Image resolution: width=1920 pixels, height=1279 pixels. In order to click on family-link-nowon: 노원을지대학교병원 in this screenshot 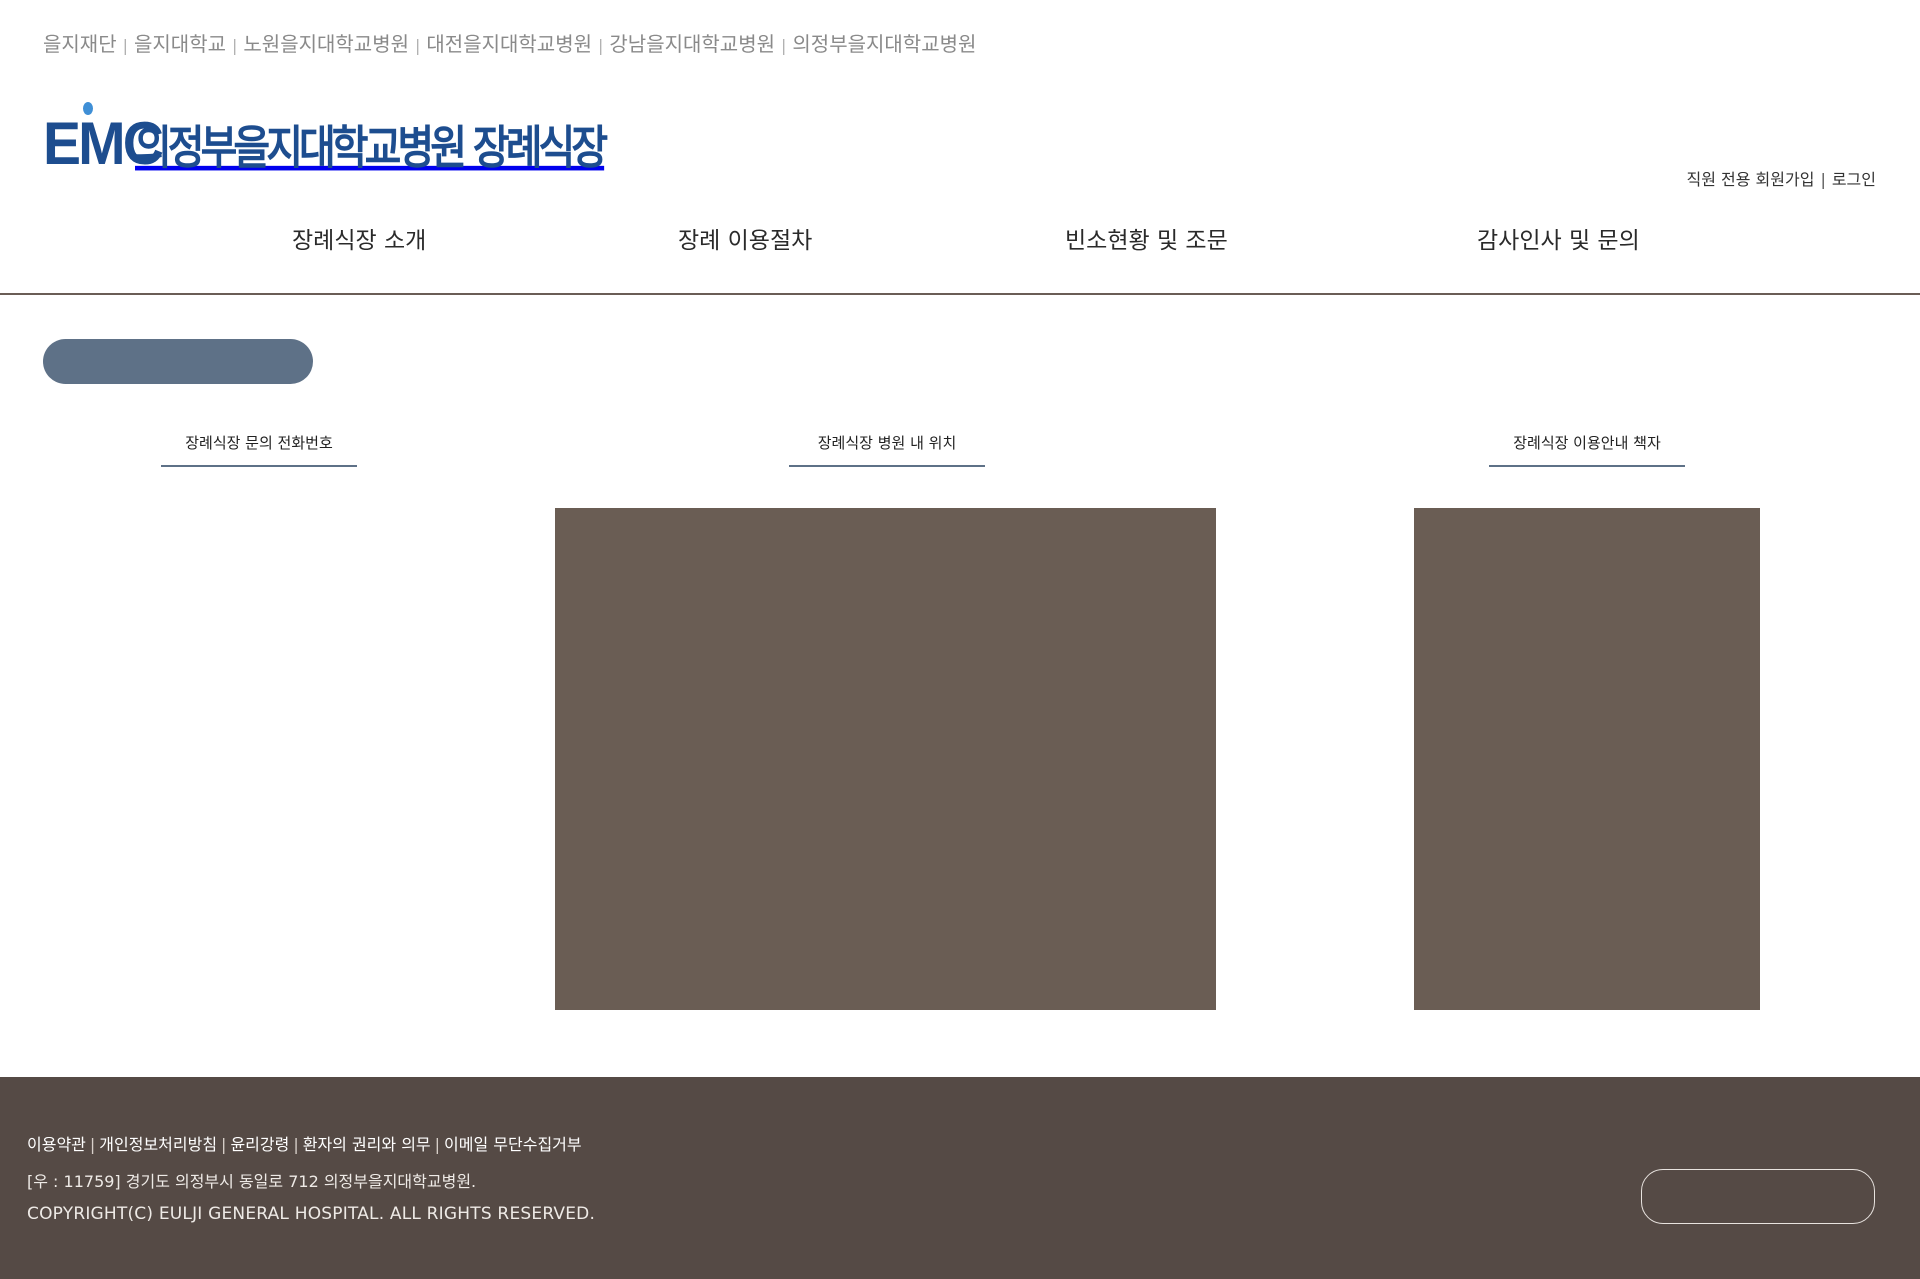, I will do `click(326, 44)`.